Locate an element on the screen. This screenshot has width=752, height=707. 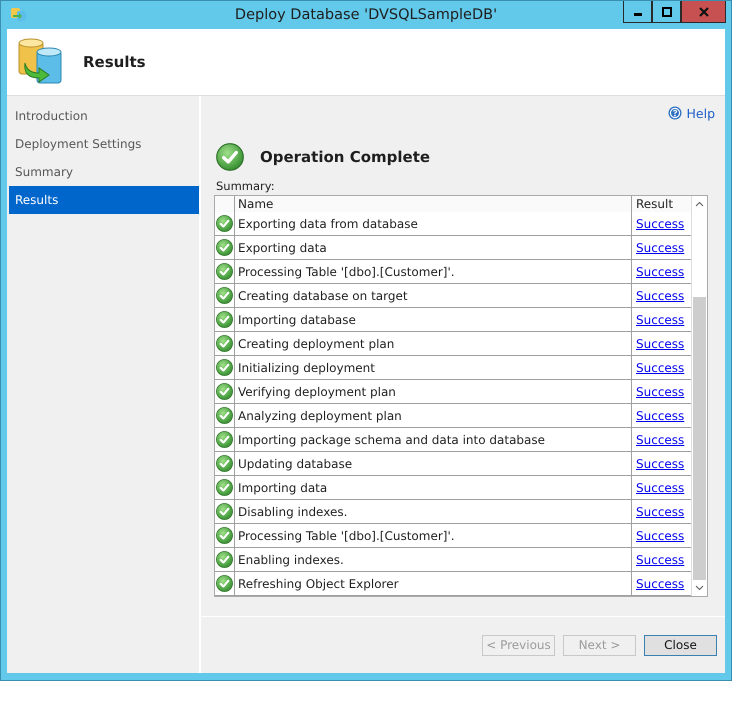
table-cell: Creating deployment plan is located at coordinates (433, 344).